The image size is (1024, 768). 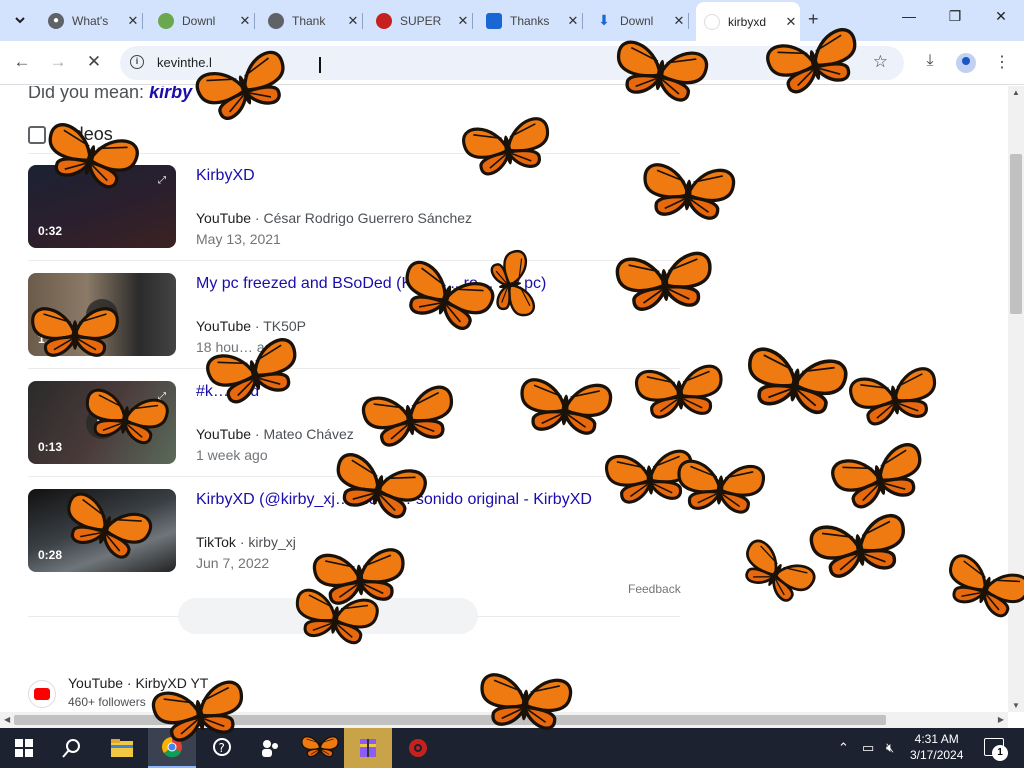 What do you see at coordinates (202, 20) in the screenshot?
I see `tab-1: Downl ✕` at bounding box center [202, 20].